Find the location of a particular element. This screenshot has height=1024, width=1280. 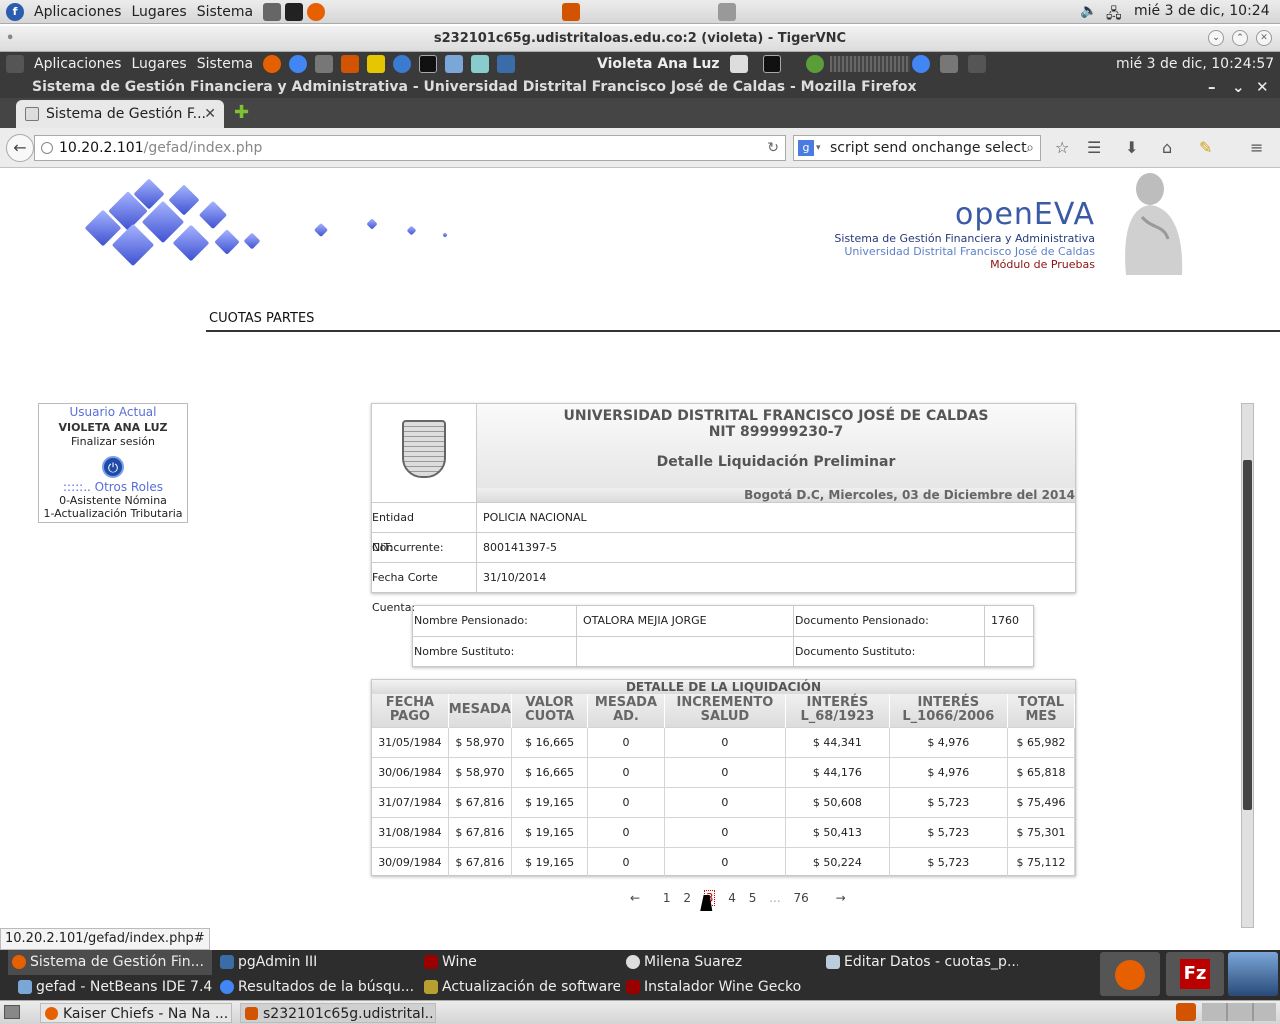

tab-close-icon: ✕ is located at coordinates (210, 114).